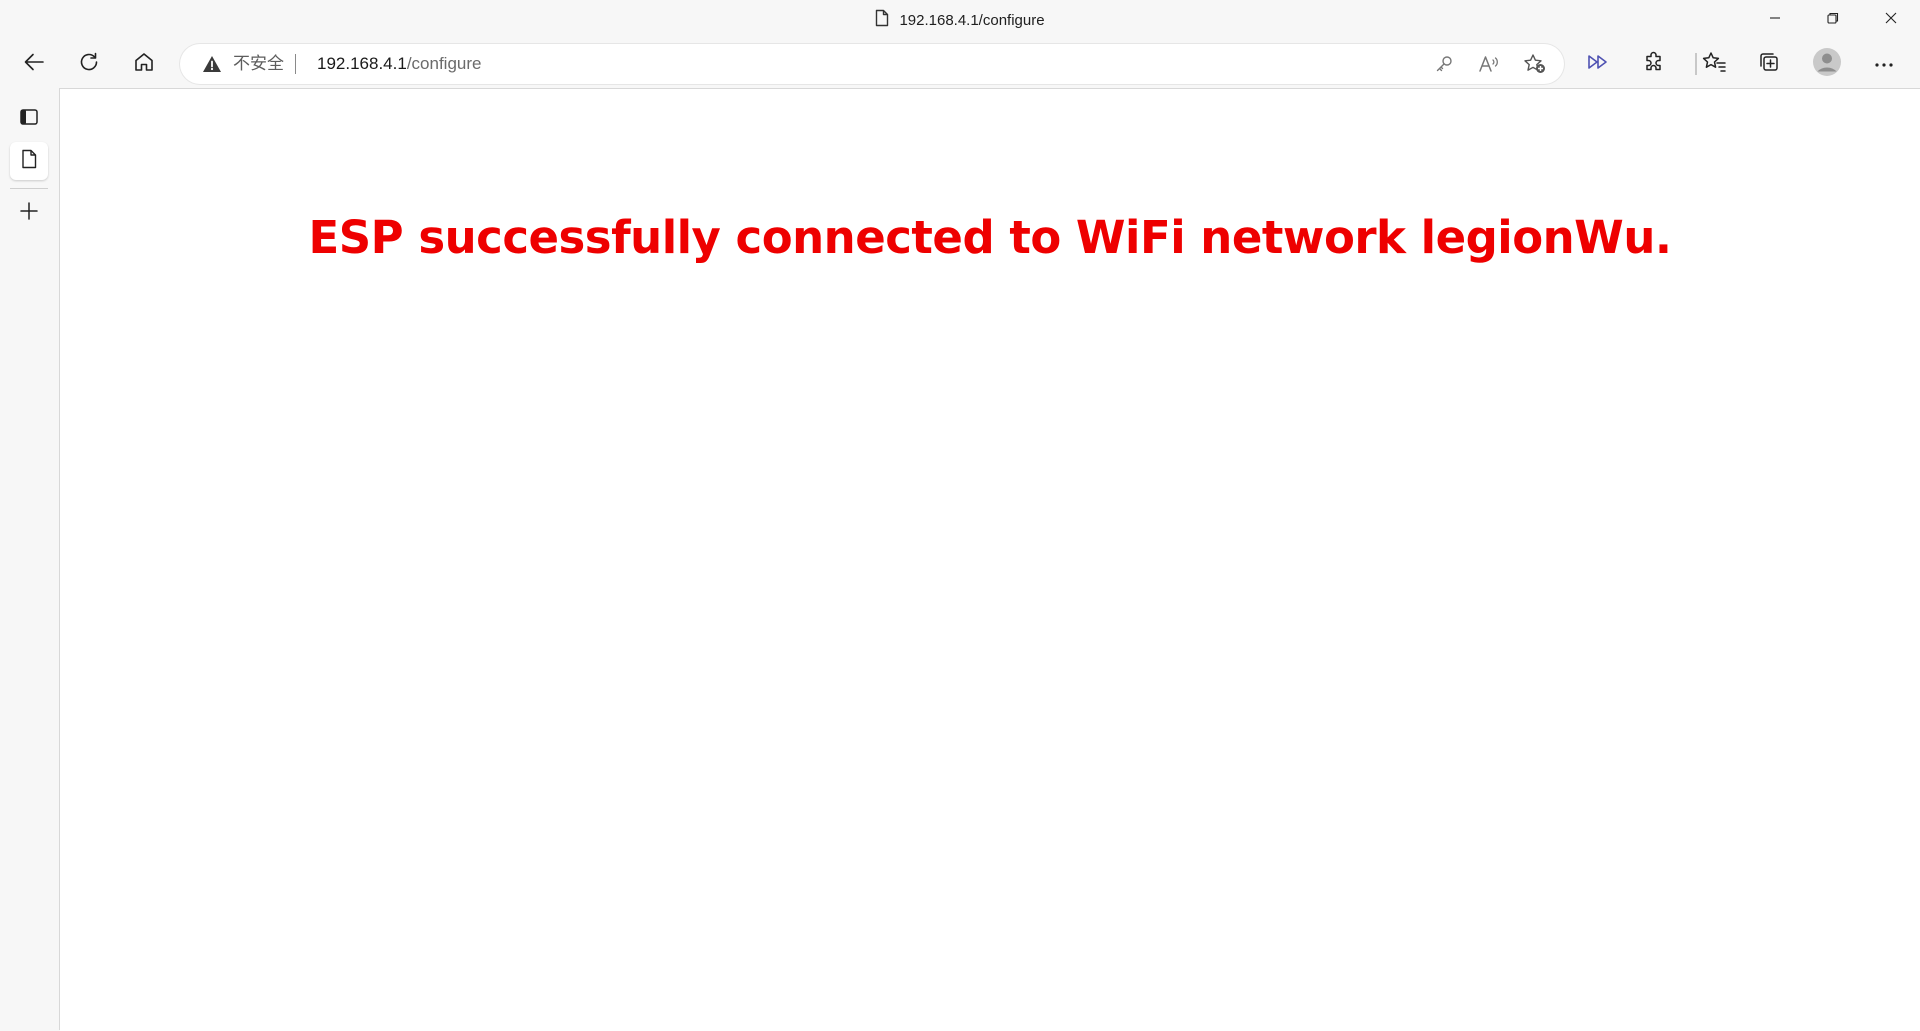 Image resolution: width=1920 pixels, height=1031 pixels. I want to click on refresh-button, so click(89, 64).